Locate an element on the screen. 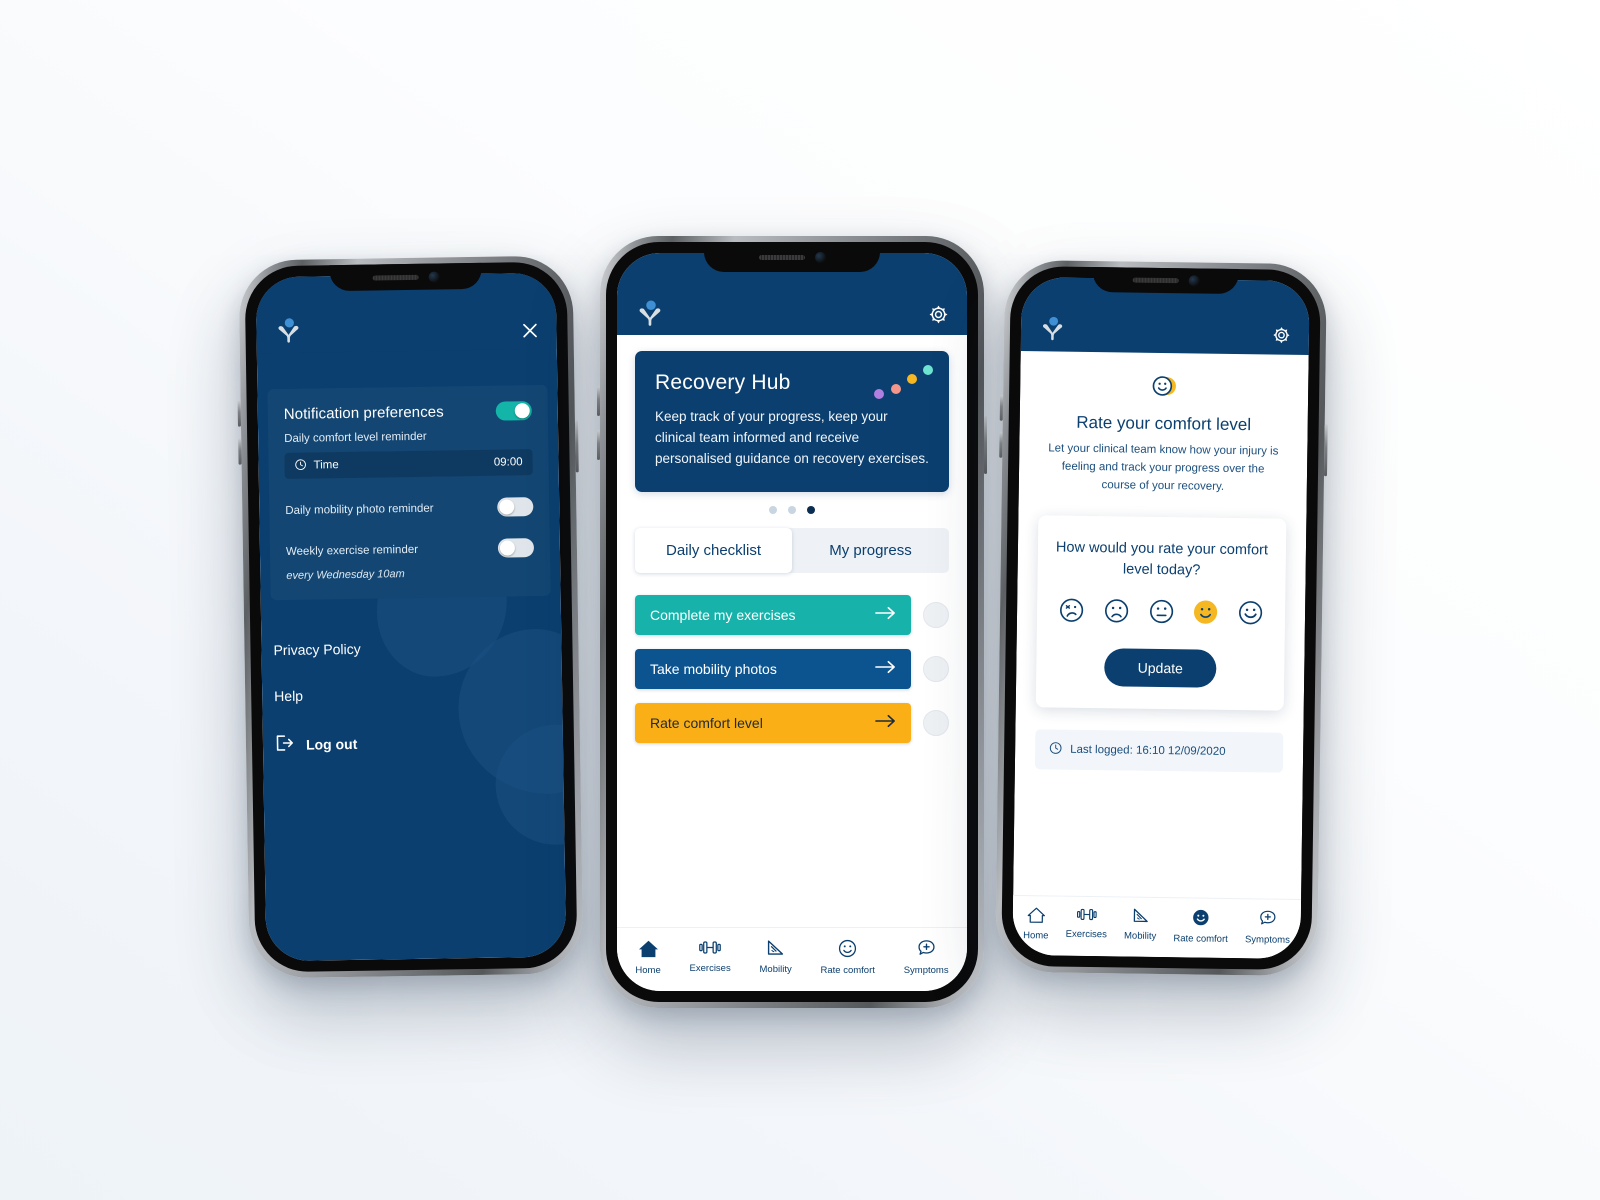 The height and width of the screenshot is (1200, 1600). master-notifications-toggle is located at coordinates (513, 411).